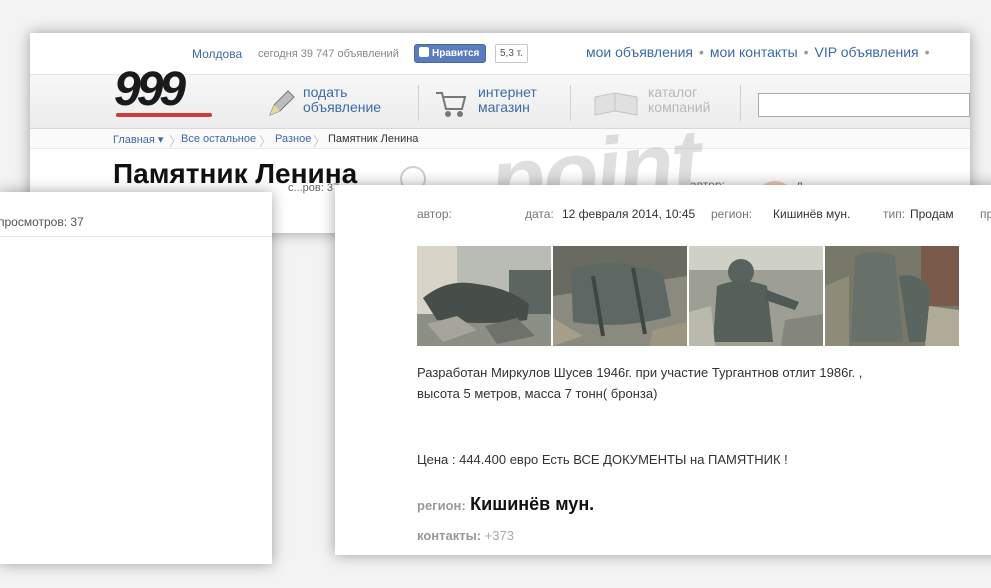  Describe the element at coordinates (451, 104) in the screenshot. I see `cart-icon` at that location.